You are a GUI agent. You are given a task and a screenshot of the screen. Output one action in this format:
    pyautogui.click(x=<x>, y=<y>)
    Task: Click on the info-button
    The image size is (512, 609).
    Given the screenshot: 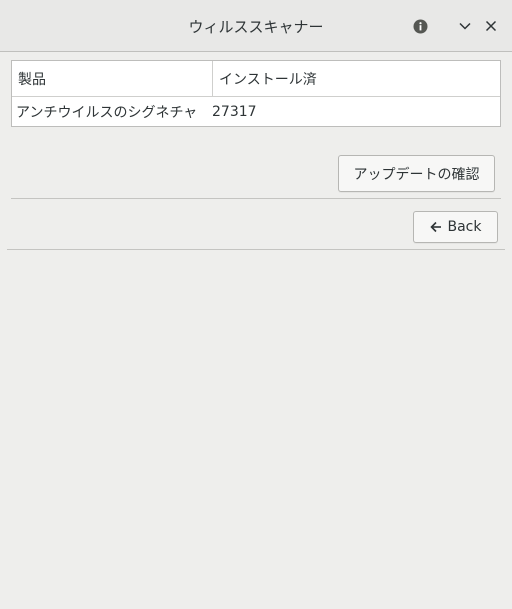 What is the action you would take?
    pyautogui.click(x=420, y=26)
    